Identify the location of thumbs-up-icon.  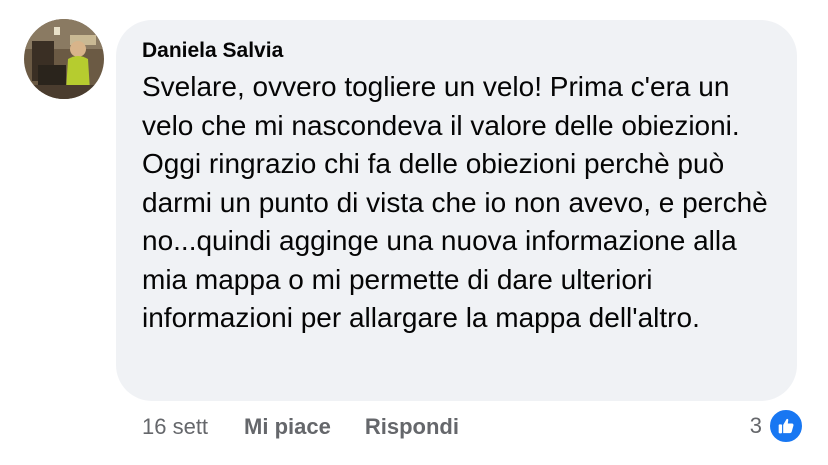
(786, 426).